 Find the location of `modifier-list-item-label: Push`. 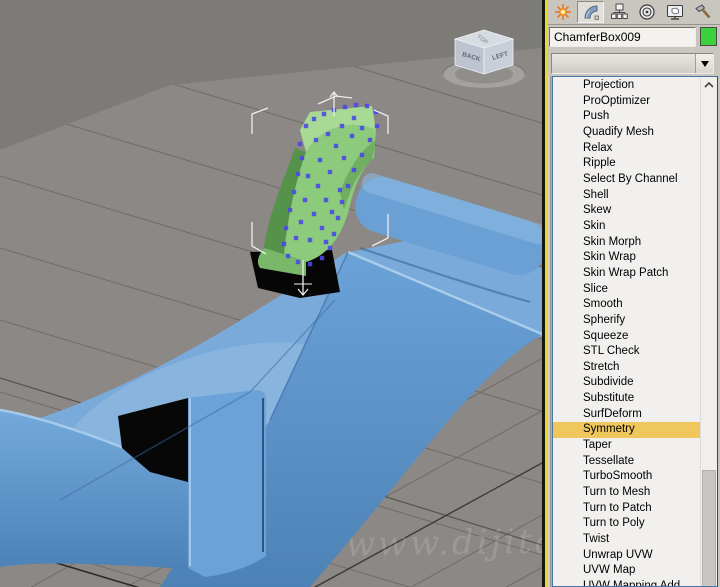

modifier-list-item-label: Push is located at coordinates (596, 116).